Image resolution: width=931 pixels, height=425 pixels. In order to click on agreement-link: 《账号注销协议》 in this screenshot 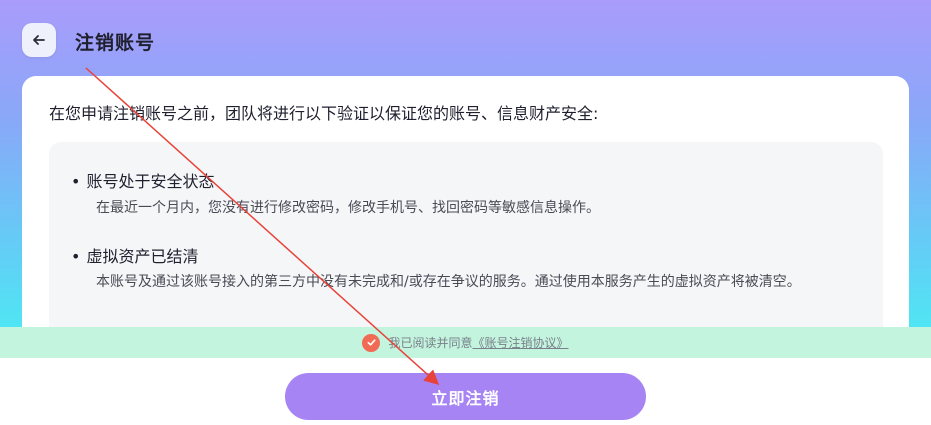, I will do `click(521, 342)`.